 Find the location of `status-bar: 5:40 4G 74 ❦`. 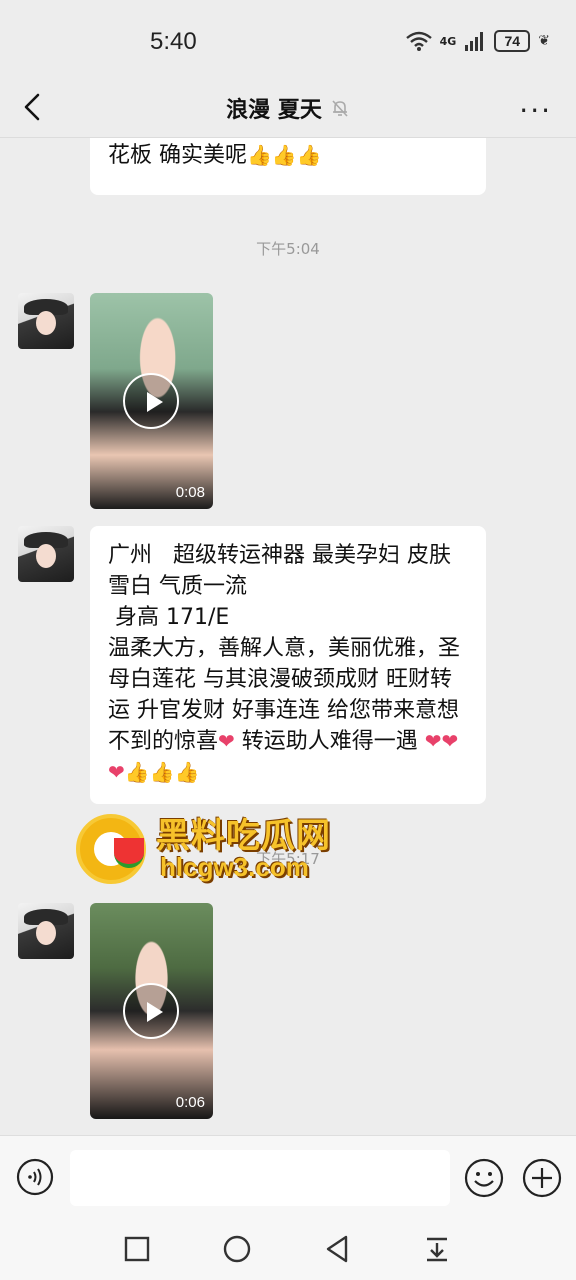

status-bar: 5:40 4G 74 ❦ is located at coordinates (288, 40).